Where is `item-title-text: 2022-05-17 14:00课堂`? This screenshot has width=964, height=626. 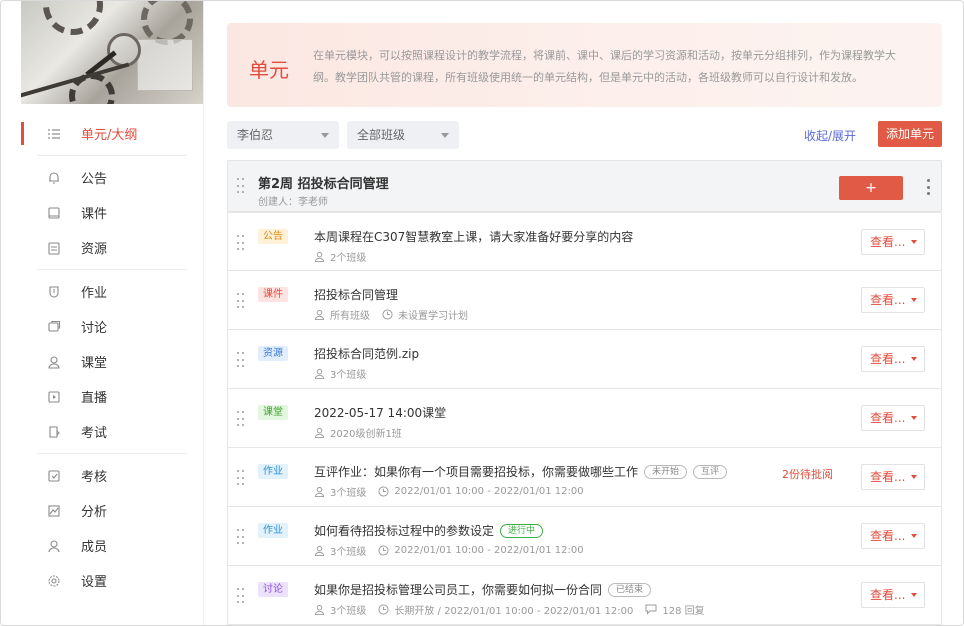
item-title-text: 2022-05-17 14:00课堂 is located at coordinates (380, 413).